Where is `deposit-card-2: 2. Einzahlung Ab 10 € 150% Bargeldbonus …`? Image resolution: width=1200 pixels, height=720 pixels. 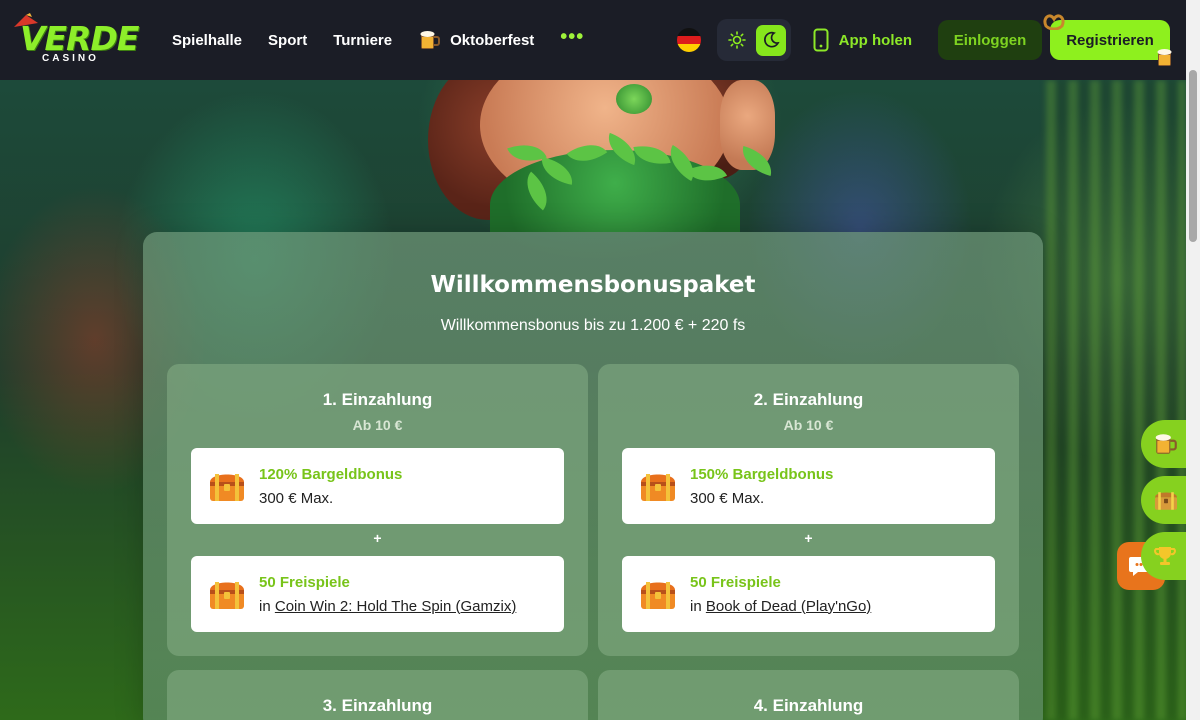
deposit-card-2: 2. Einzahlung Ab 10 € 150% Bargeldbonus … is located at coordinates (808, 510).